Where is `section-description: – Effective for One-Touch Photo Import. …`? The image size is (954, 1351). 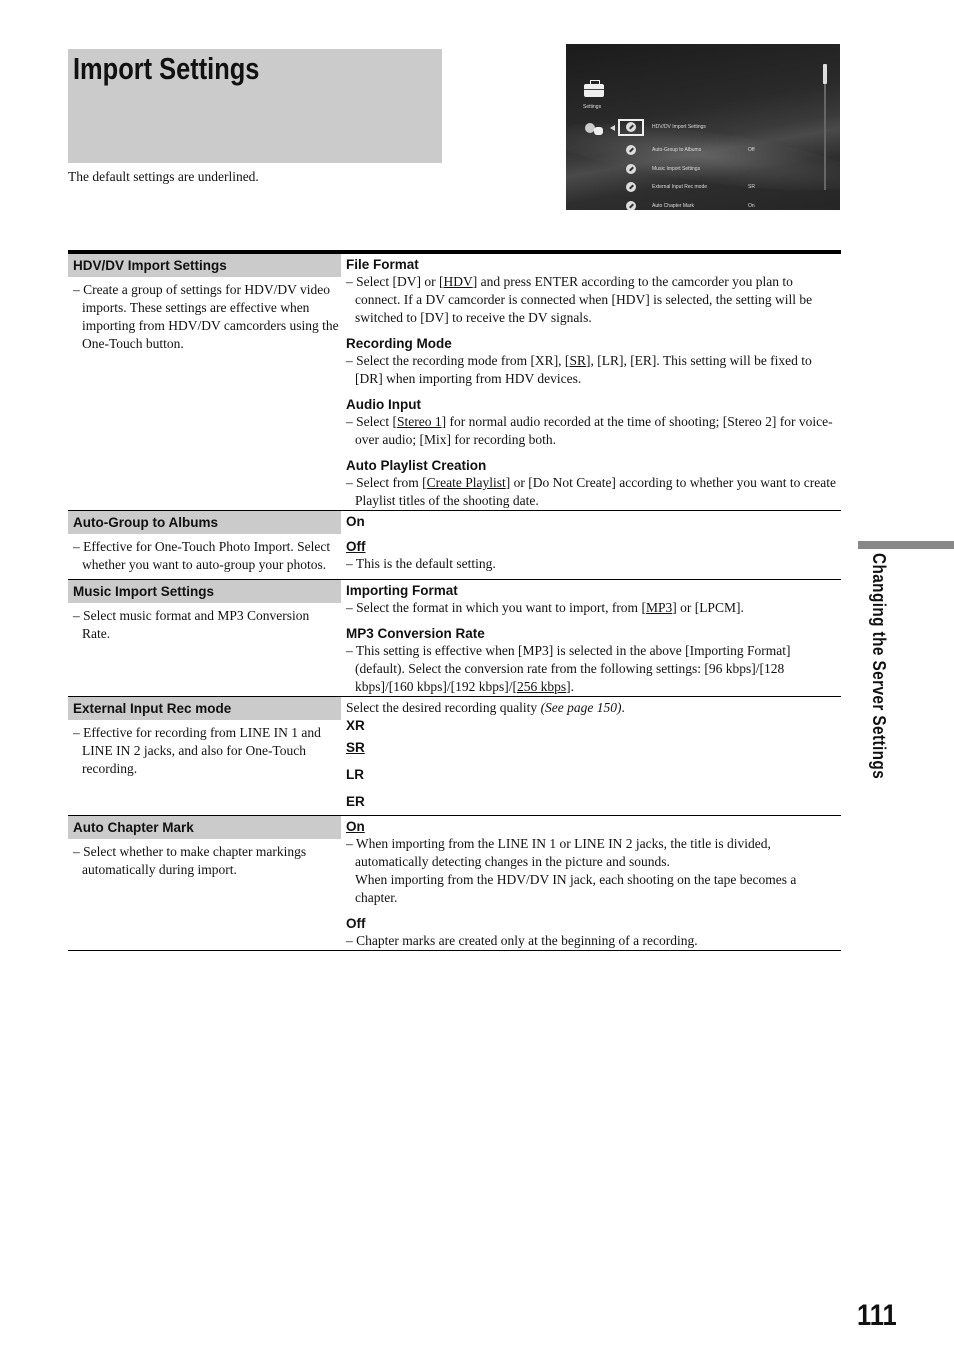 section-description: – Effective for One-Touch Photo Import. … is located at coordinates (202, 555).